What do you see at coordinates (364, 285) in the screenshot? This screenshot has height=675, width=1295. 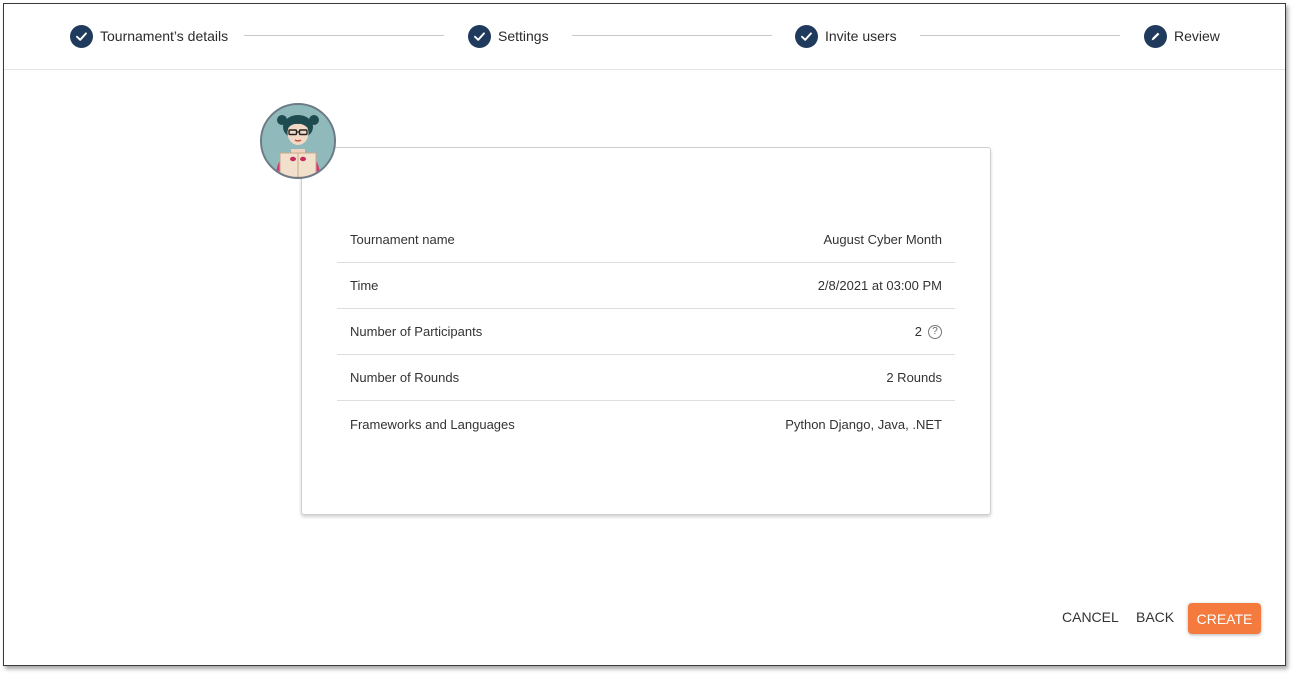 I see `row-label: Time` at bounding box center [364, 285].